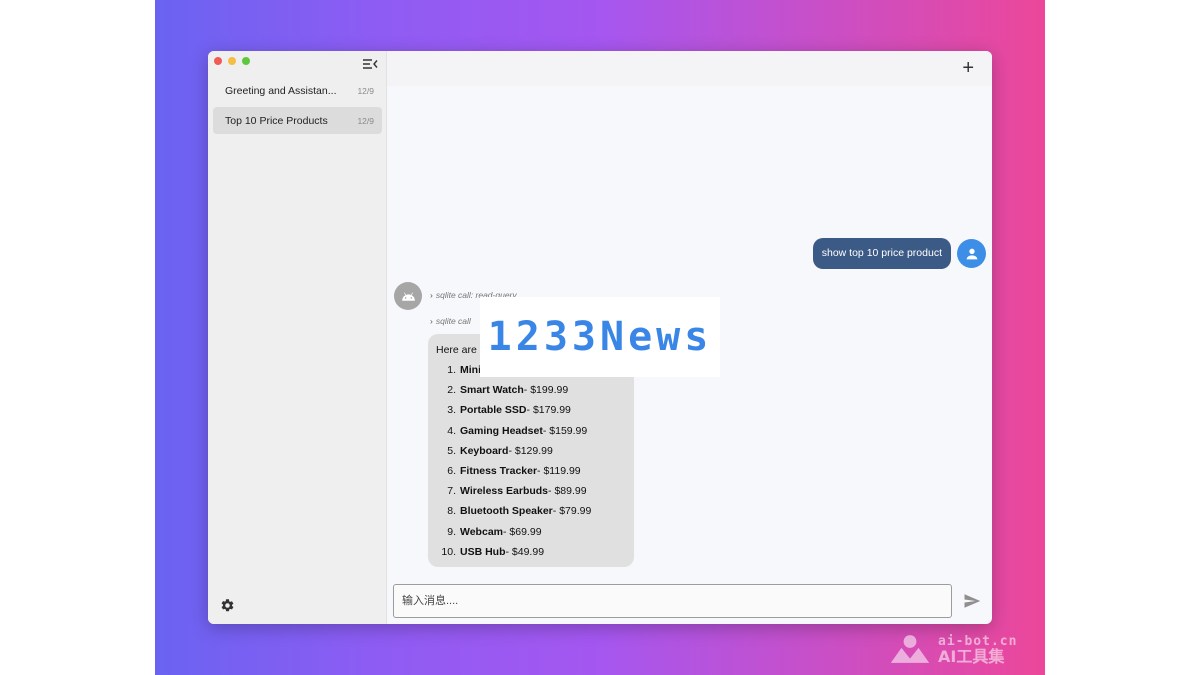 The height and width of the screenshot is (675, 1200). What do you see at coordinates (546, 390) in the screenshot?
I see `product-price: - $199.99` at bounding box center [546, 390].